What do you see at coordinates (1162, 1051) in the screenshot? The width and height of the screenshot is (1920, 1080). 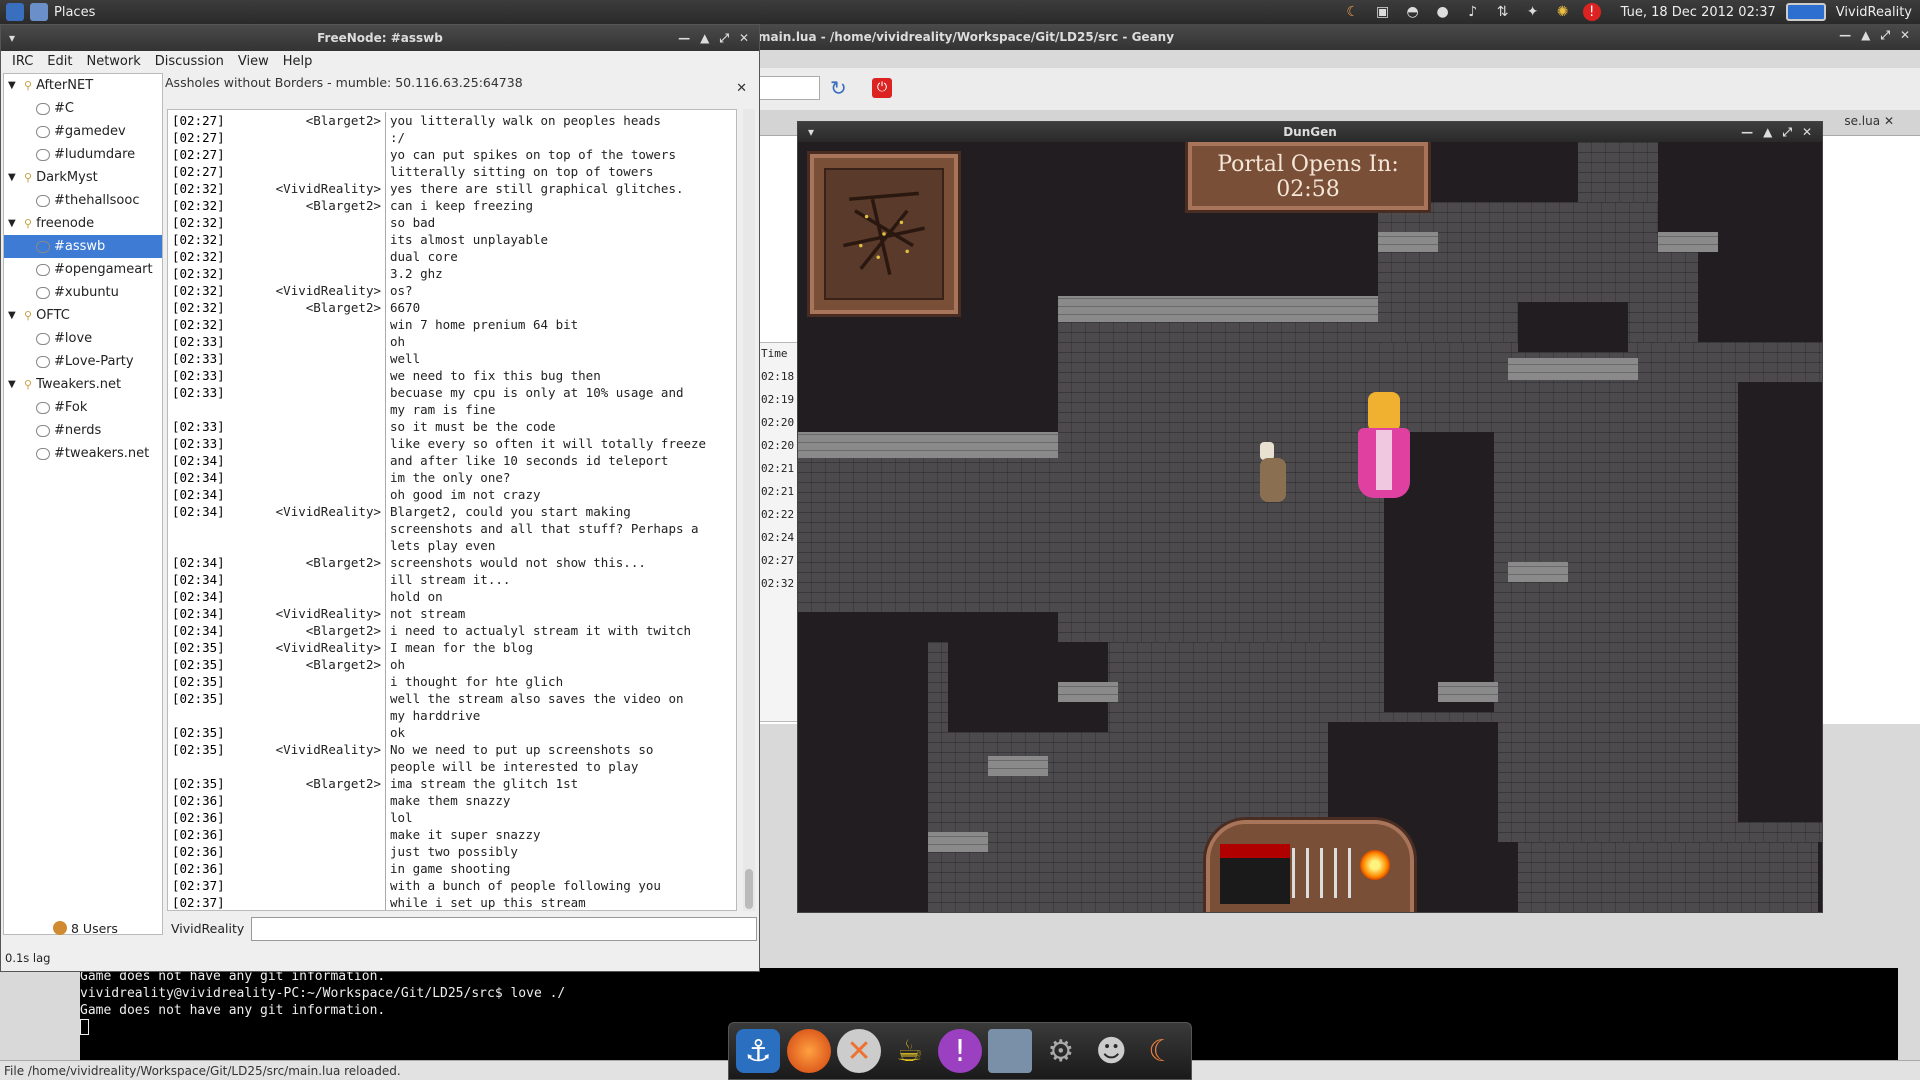 I see `love-icon: ☾` at bounding box center [1162, 1051].